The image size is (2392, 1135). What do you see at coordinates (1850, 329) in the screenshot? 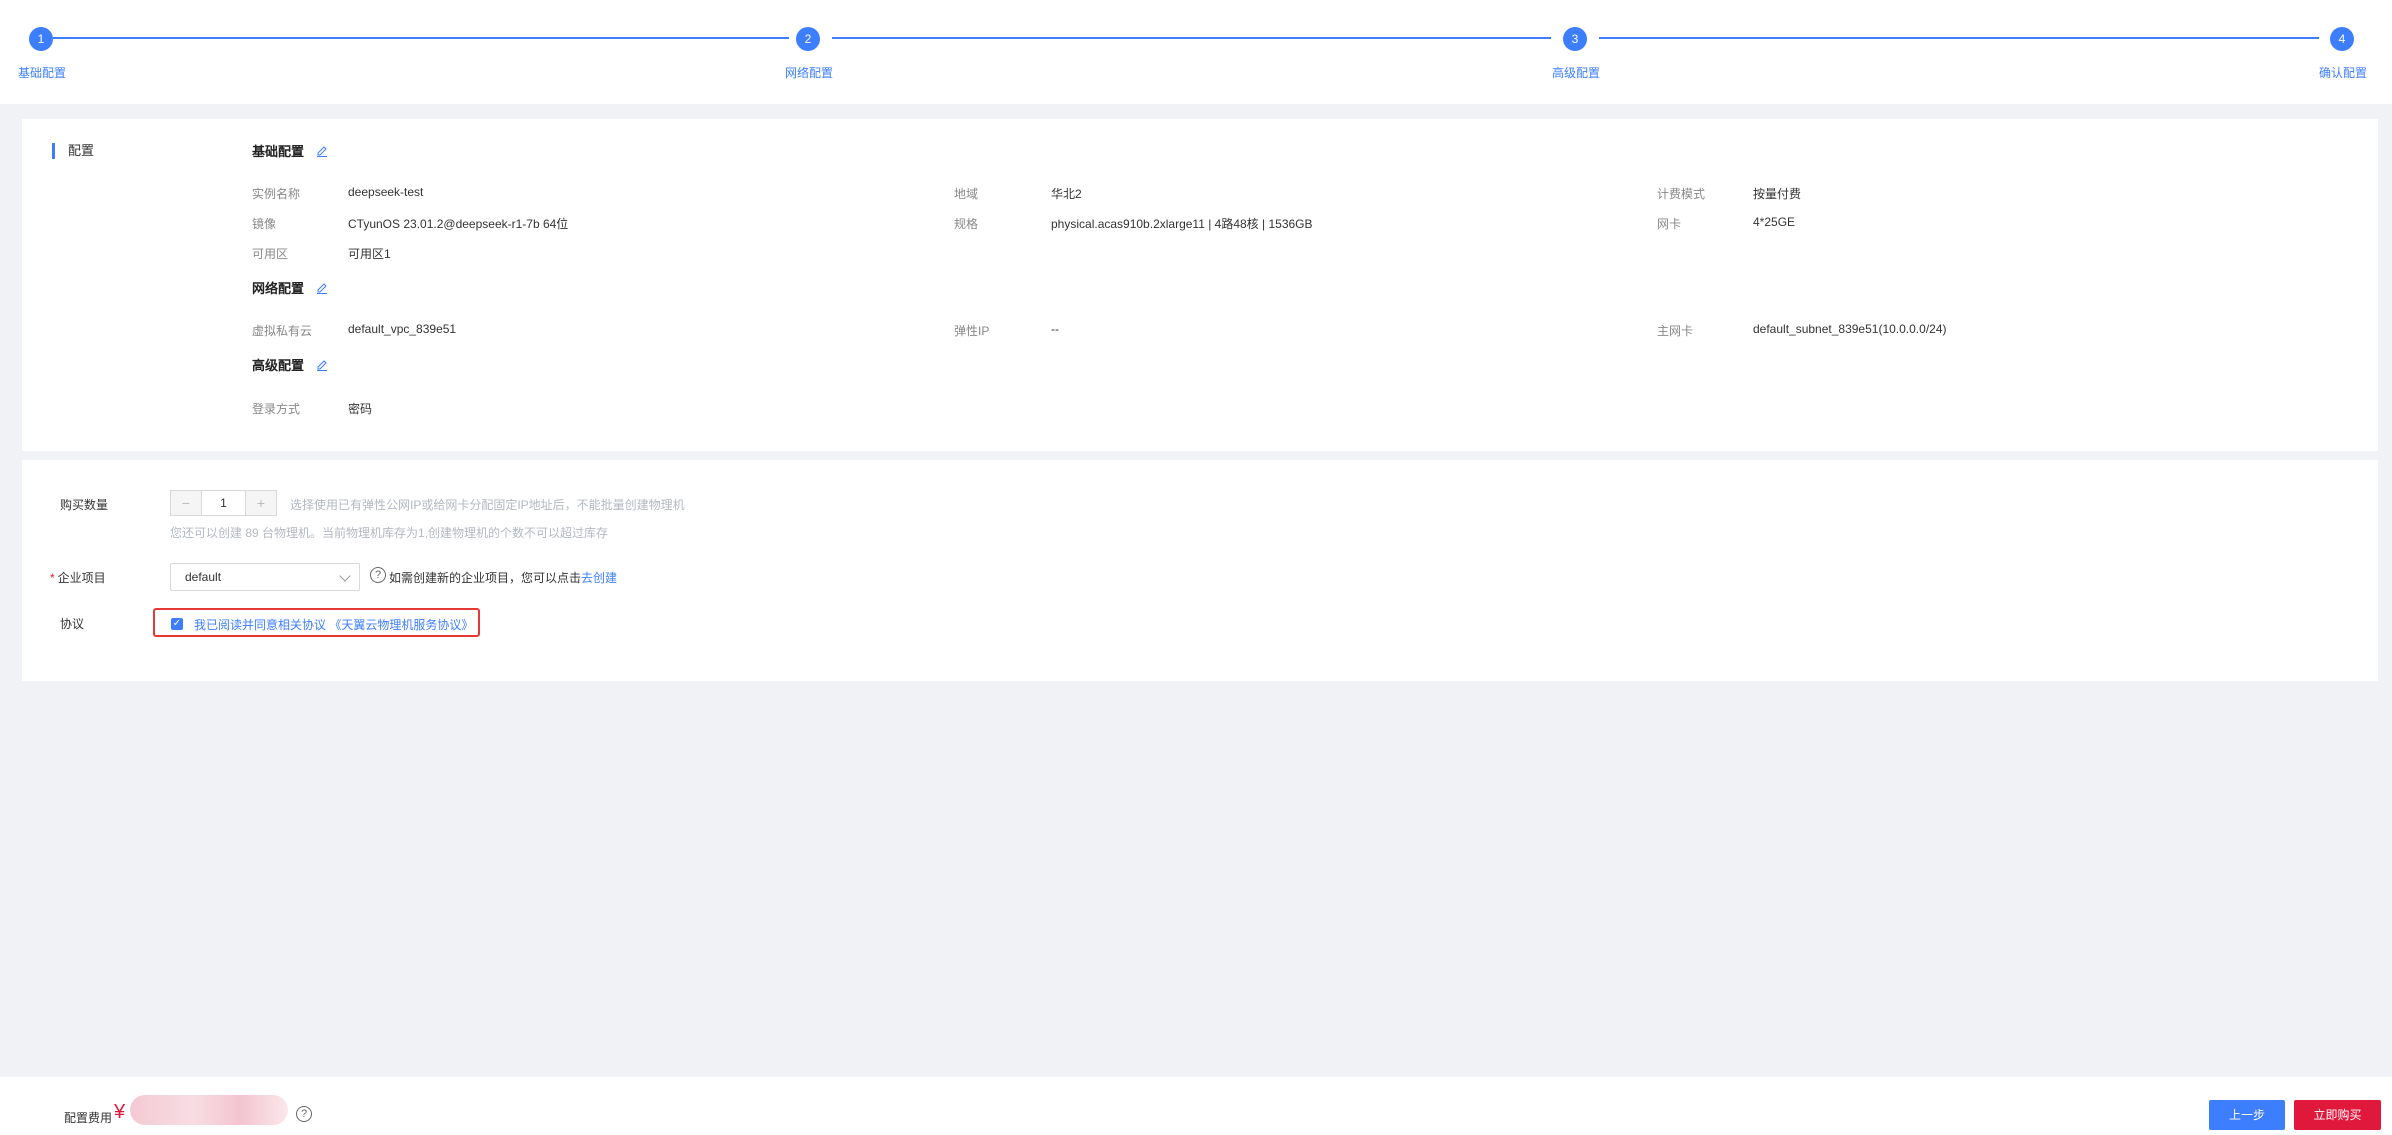
I see `primary-nic-value: default_subnet_839e51(10.0.0.0/24)` at bounding box center [1850, 329].